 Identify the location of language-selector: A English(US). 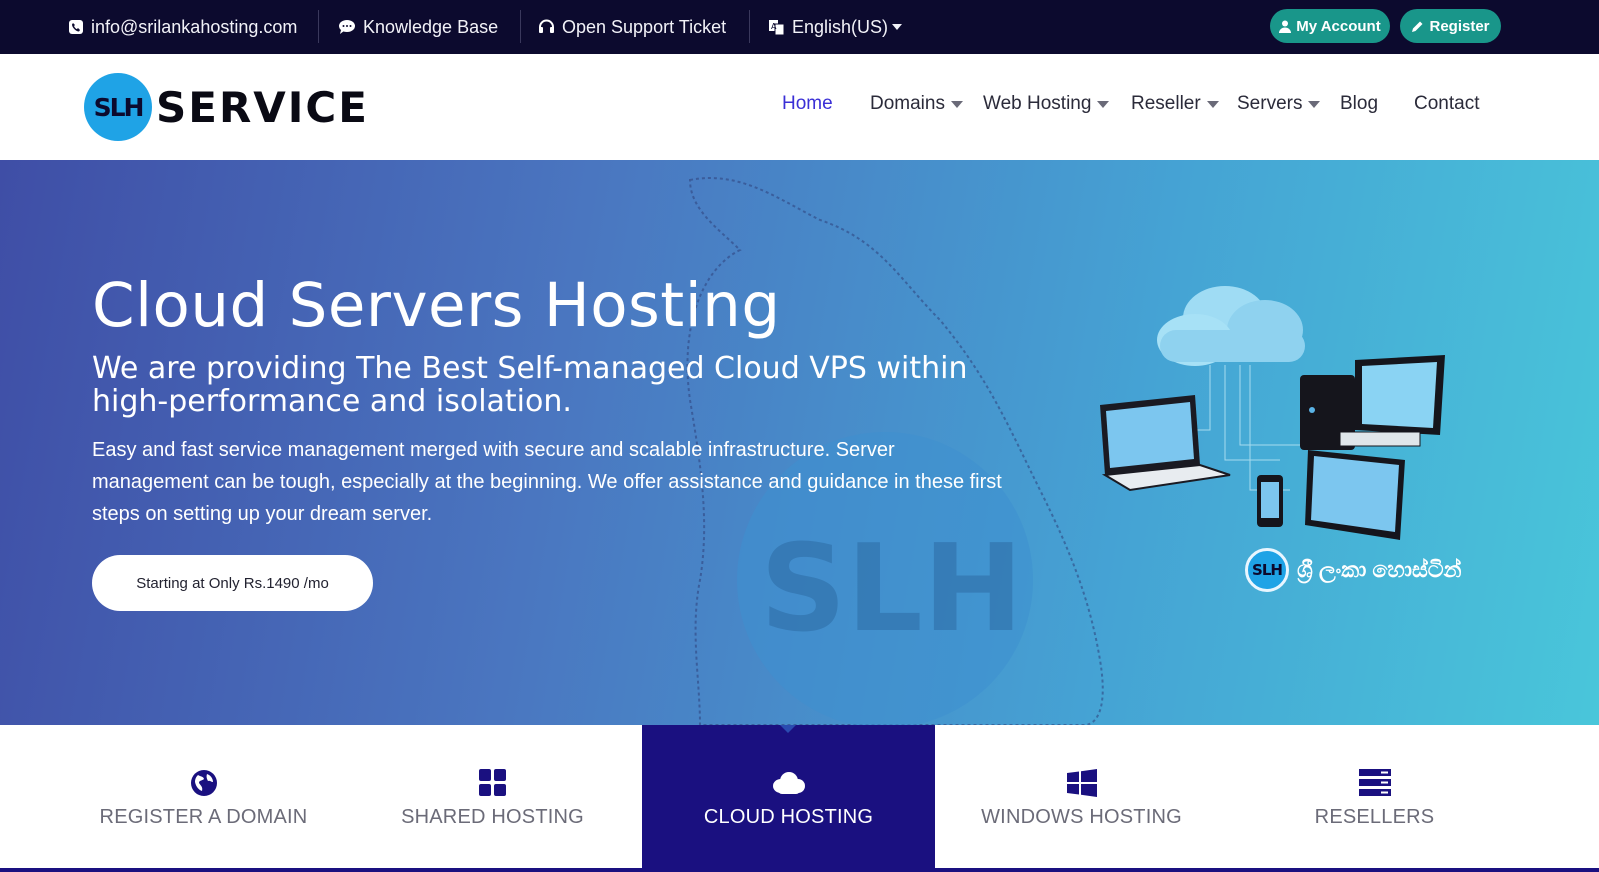
(835, 27).